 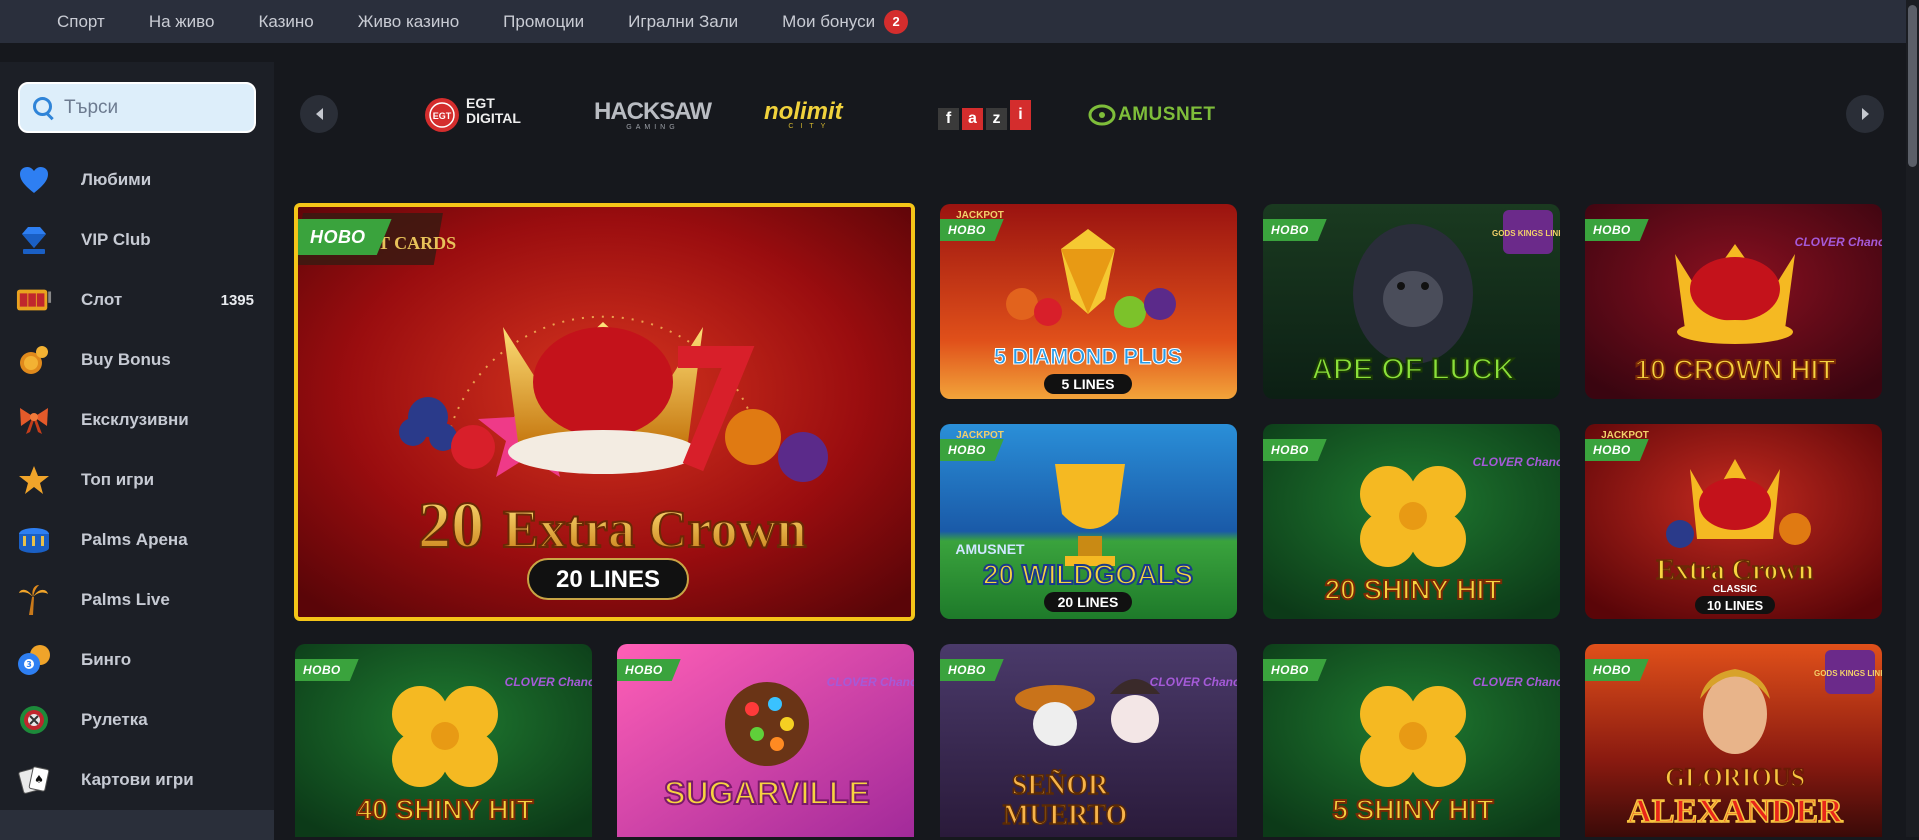 I want to click on heart-icon, so click(x=34, y=180).